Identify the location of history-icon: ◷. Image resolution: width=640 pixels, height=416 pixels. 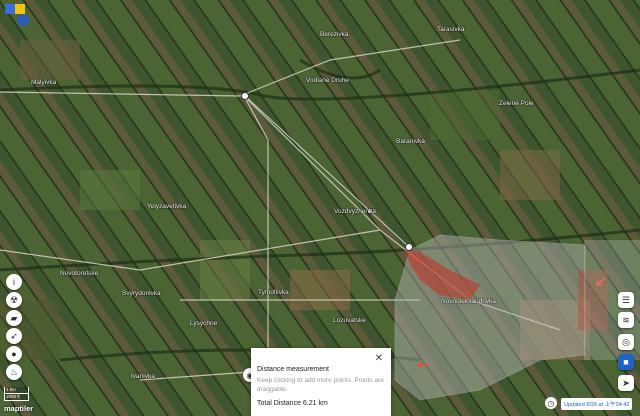
(551, 403).